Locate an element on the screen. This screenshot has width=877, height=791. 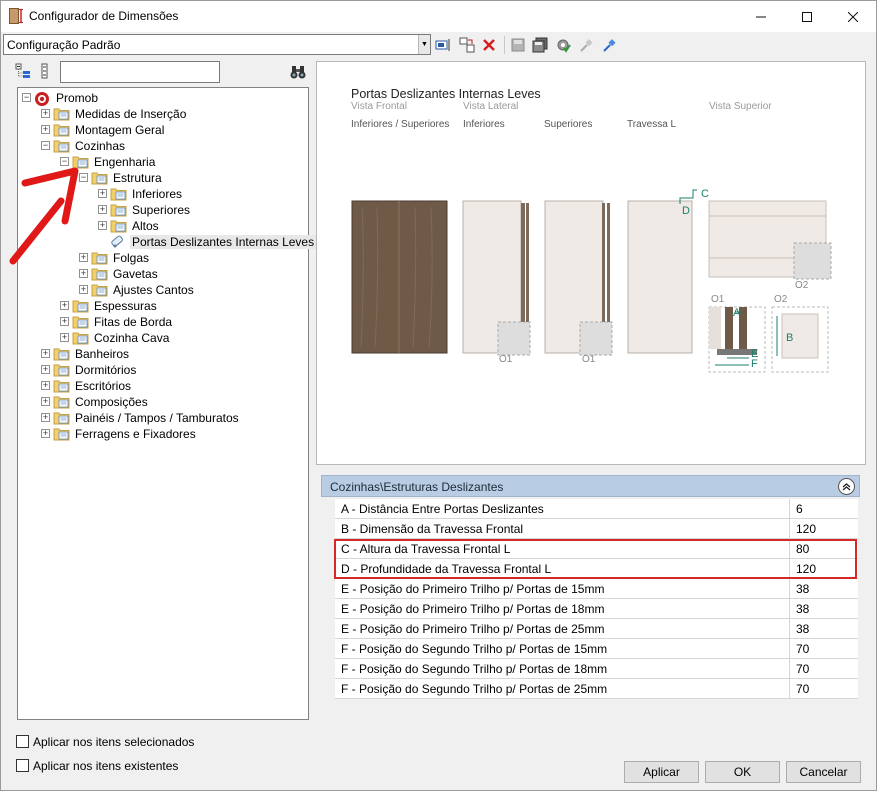
detail-title-o1: O1 is located at coordinates (718, 299).